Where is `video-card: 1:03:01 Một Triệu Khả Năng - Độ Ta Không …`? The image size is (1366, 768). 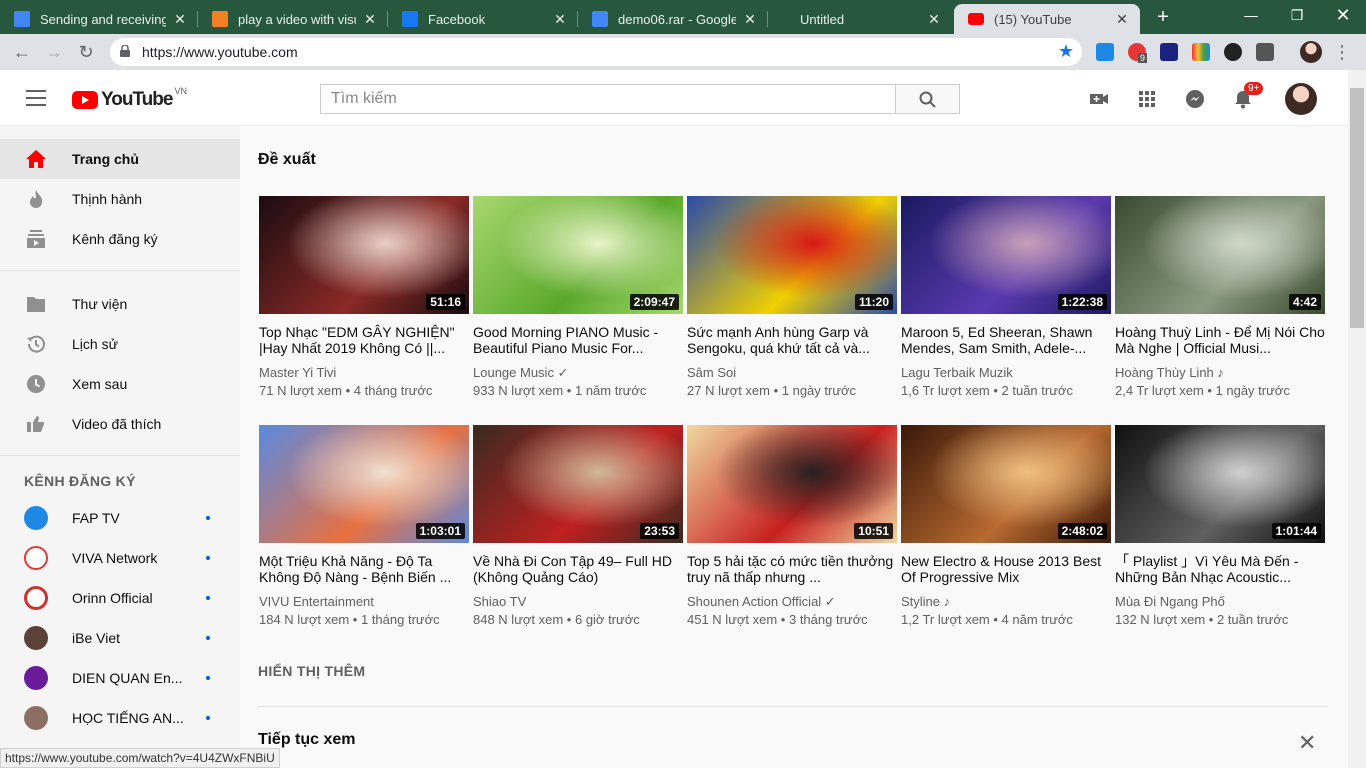
video-card: 1:03:01 Một Triệu Khả Năng - Độ Ta Không … is located at coordinates (364, 526).